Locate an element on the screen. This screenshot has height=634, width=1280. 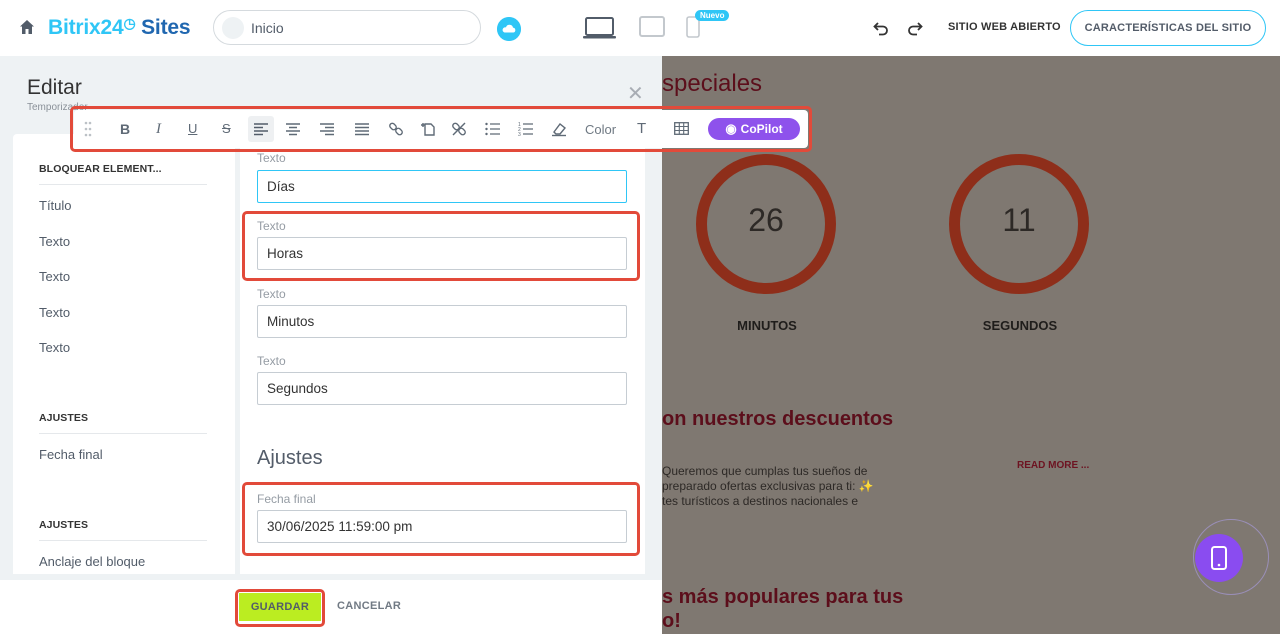
italic-icon: I is located at coordinates (158, 129).